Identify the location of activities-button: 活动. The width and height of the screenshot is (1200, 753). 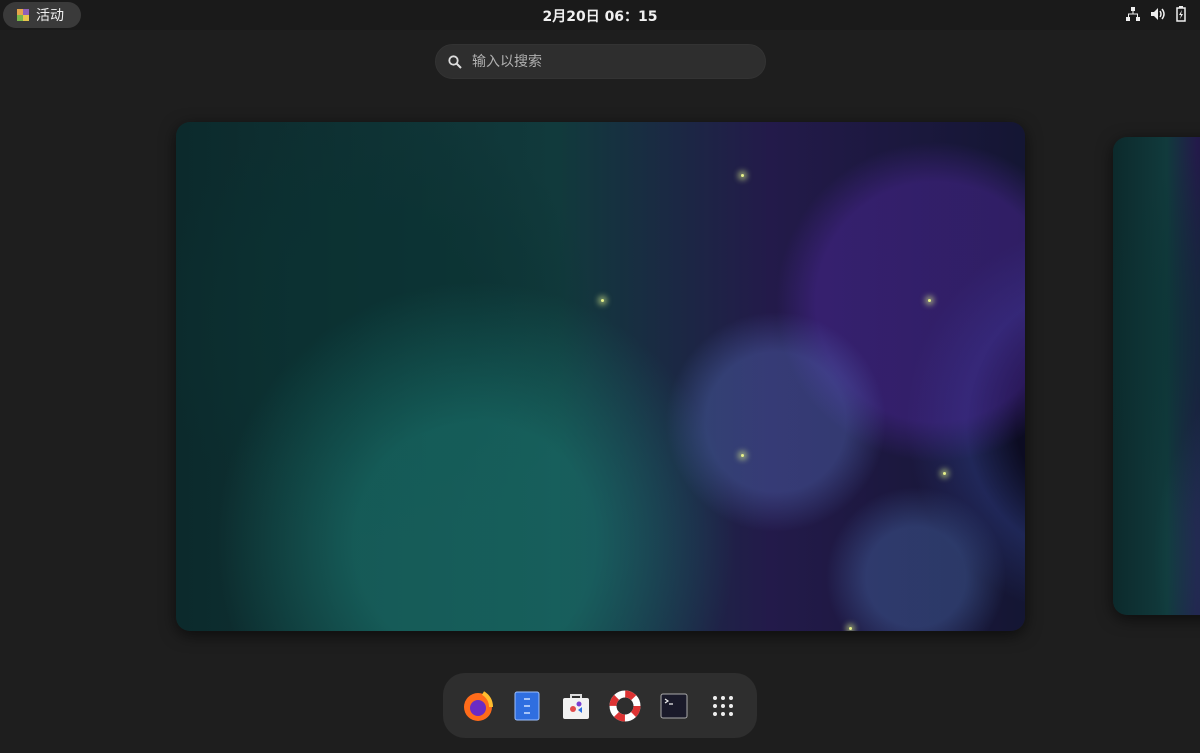
(42, 15).